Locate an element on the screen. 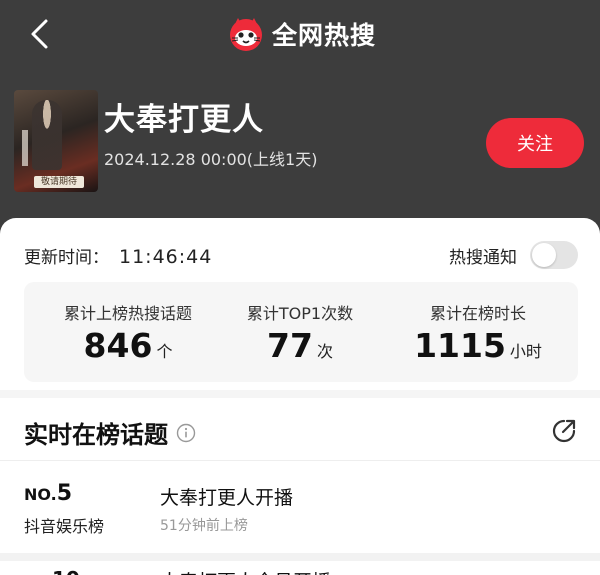  show-poster: 敬请期待 is located at coordinates (56, 141).